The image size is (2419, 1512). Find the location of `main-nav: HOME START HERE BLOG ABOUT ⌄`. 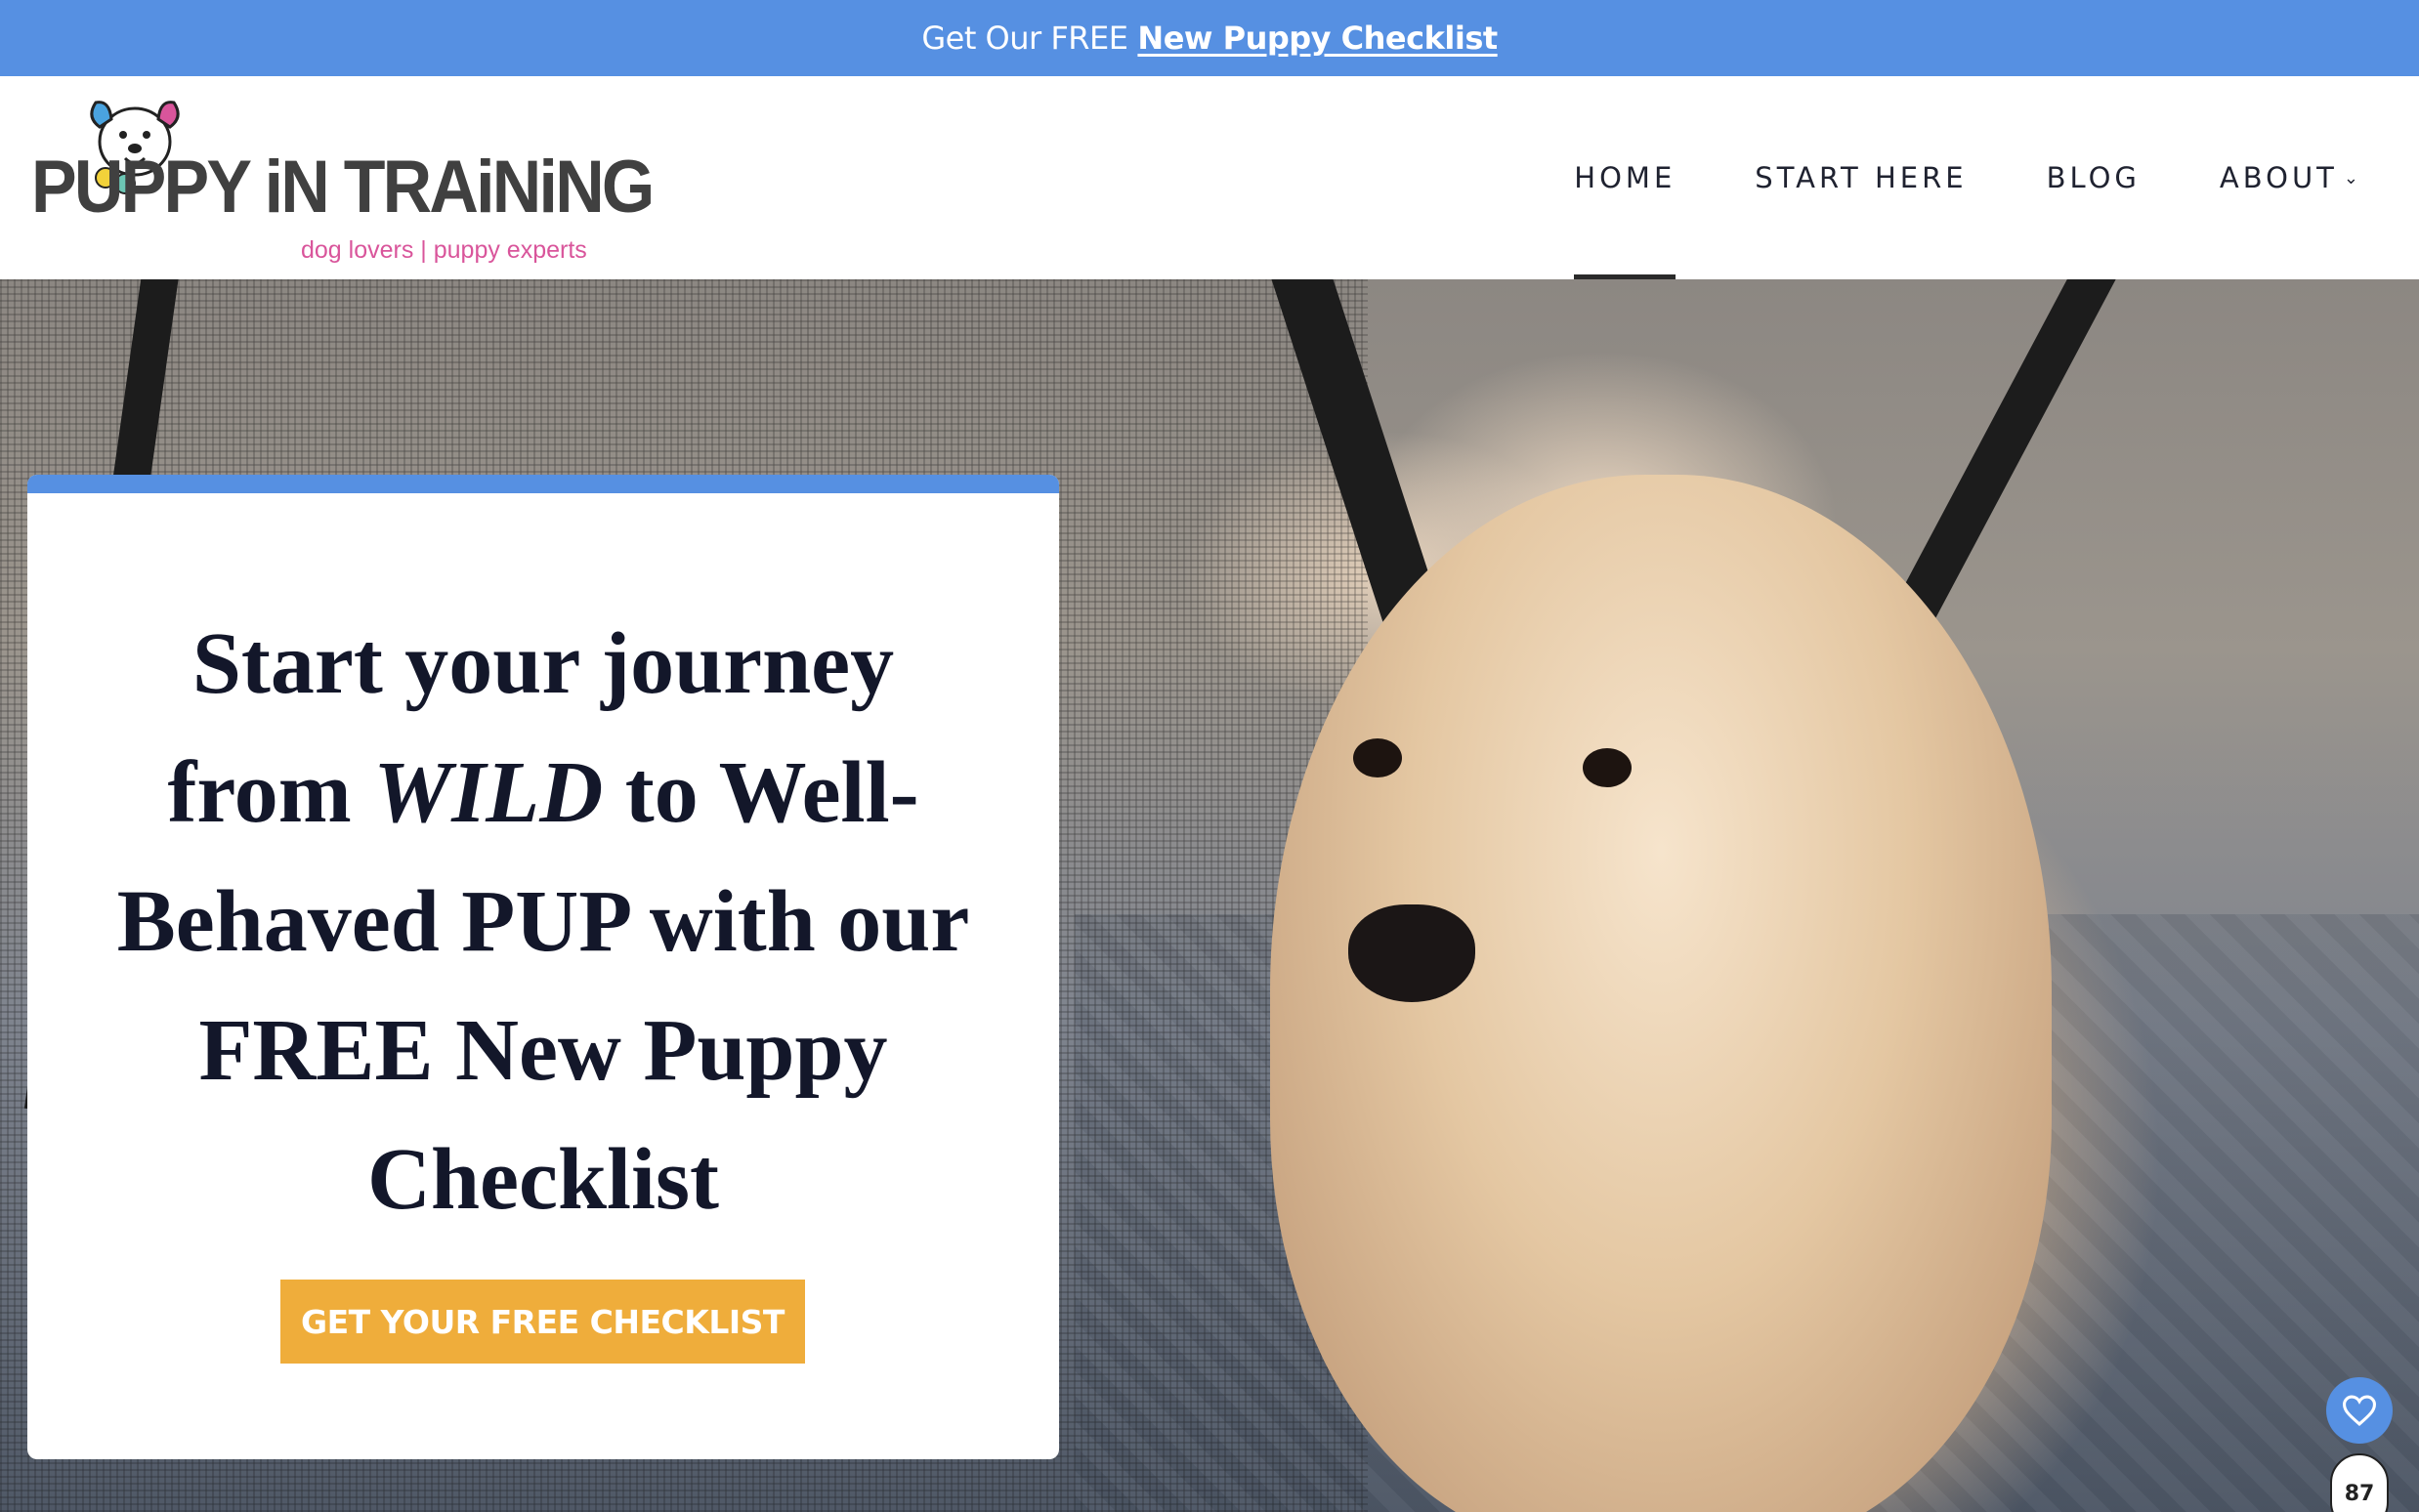

main-nav: HOME START HERE BLOG ABOUT ⌄ is located at coordinates (1926, 177).